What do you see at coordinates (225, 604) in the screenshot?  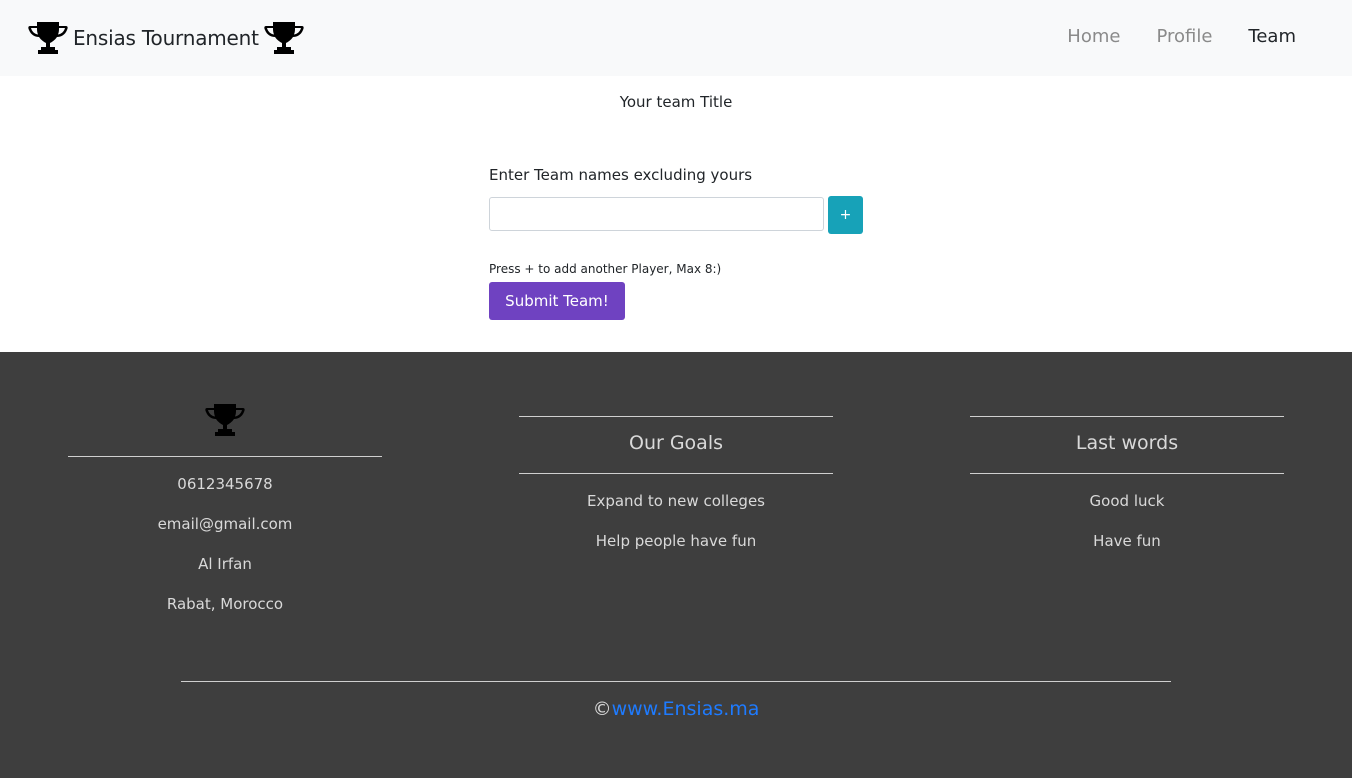 I see `contact-city: Rabat, Morocco` at bounding box center [225, 604].